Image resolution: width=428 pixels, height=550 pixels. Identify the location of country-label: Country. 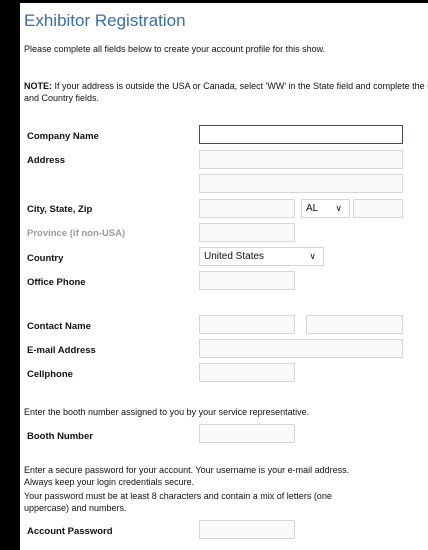
(45, 258).